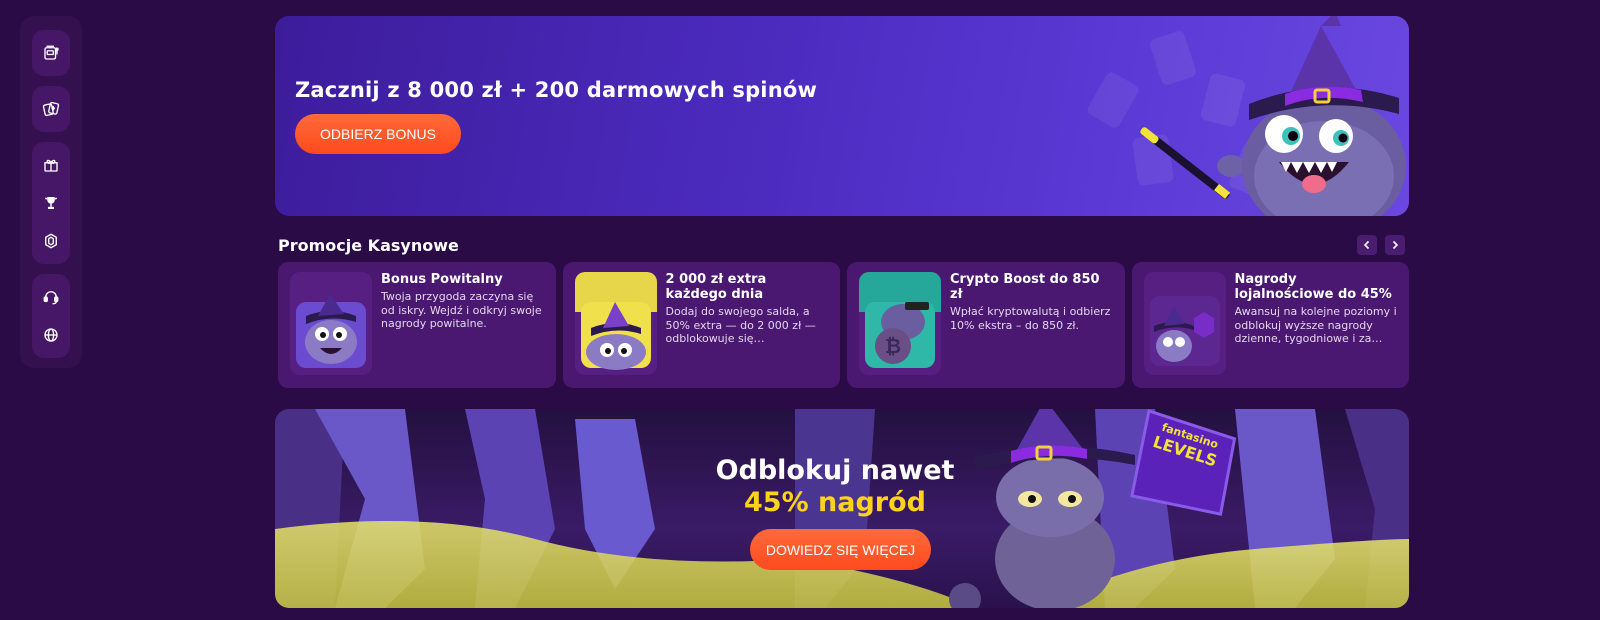  Describe the element at coordinates (835, 502) in the screenshot. I see `levels-subtitle: 45% nagród` at that location.